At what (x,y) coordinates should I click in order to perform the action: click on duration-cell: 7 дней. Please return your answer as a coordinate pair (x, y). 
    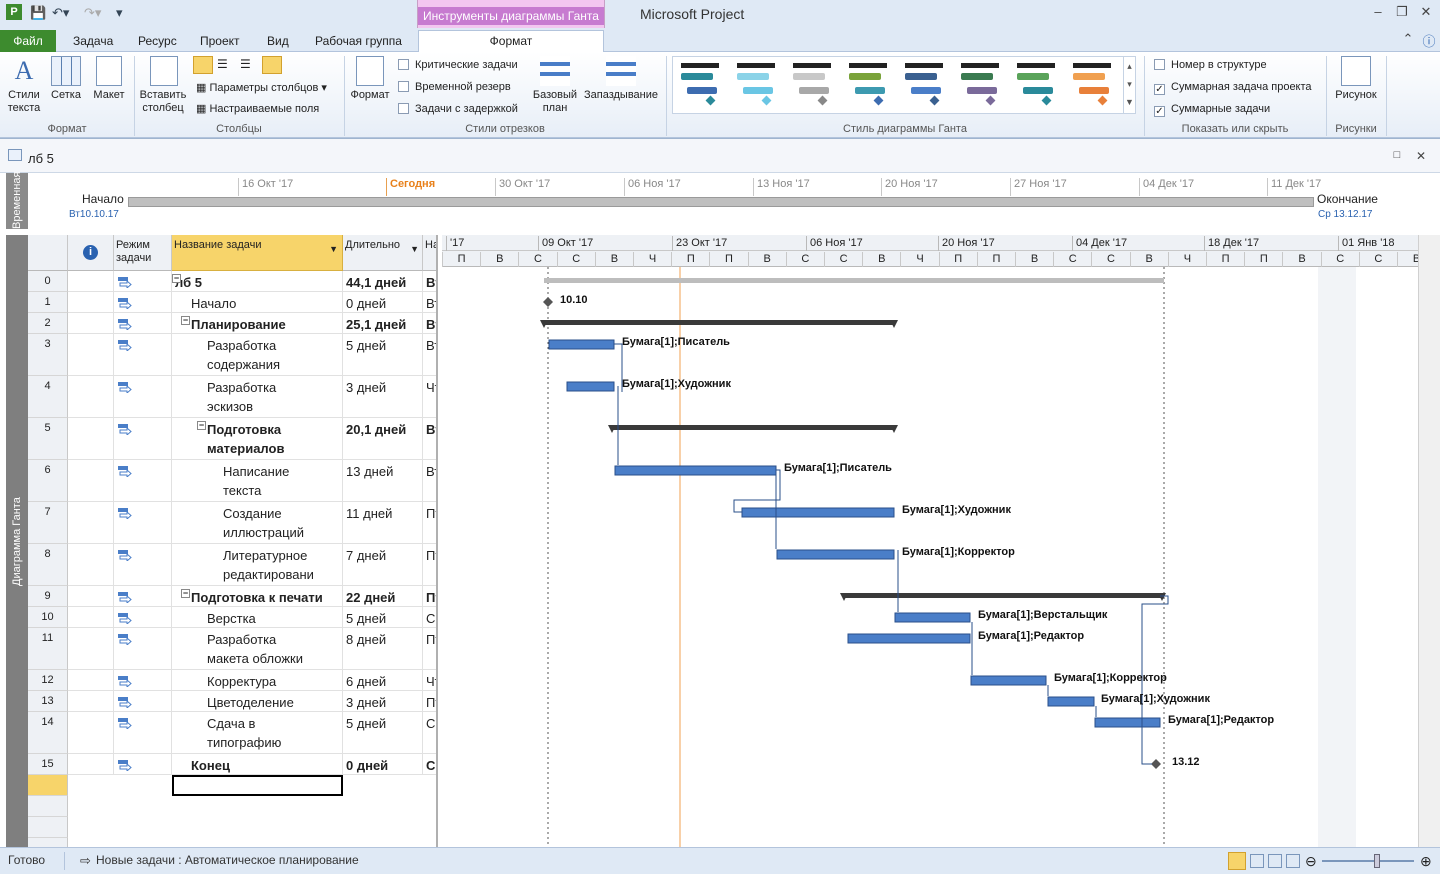
    Looking at the image, I should click on (383, 565).